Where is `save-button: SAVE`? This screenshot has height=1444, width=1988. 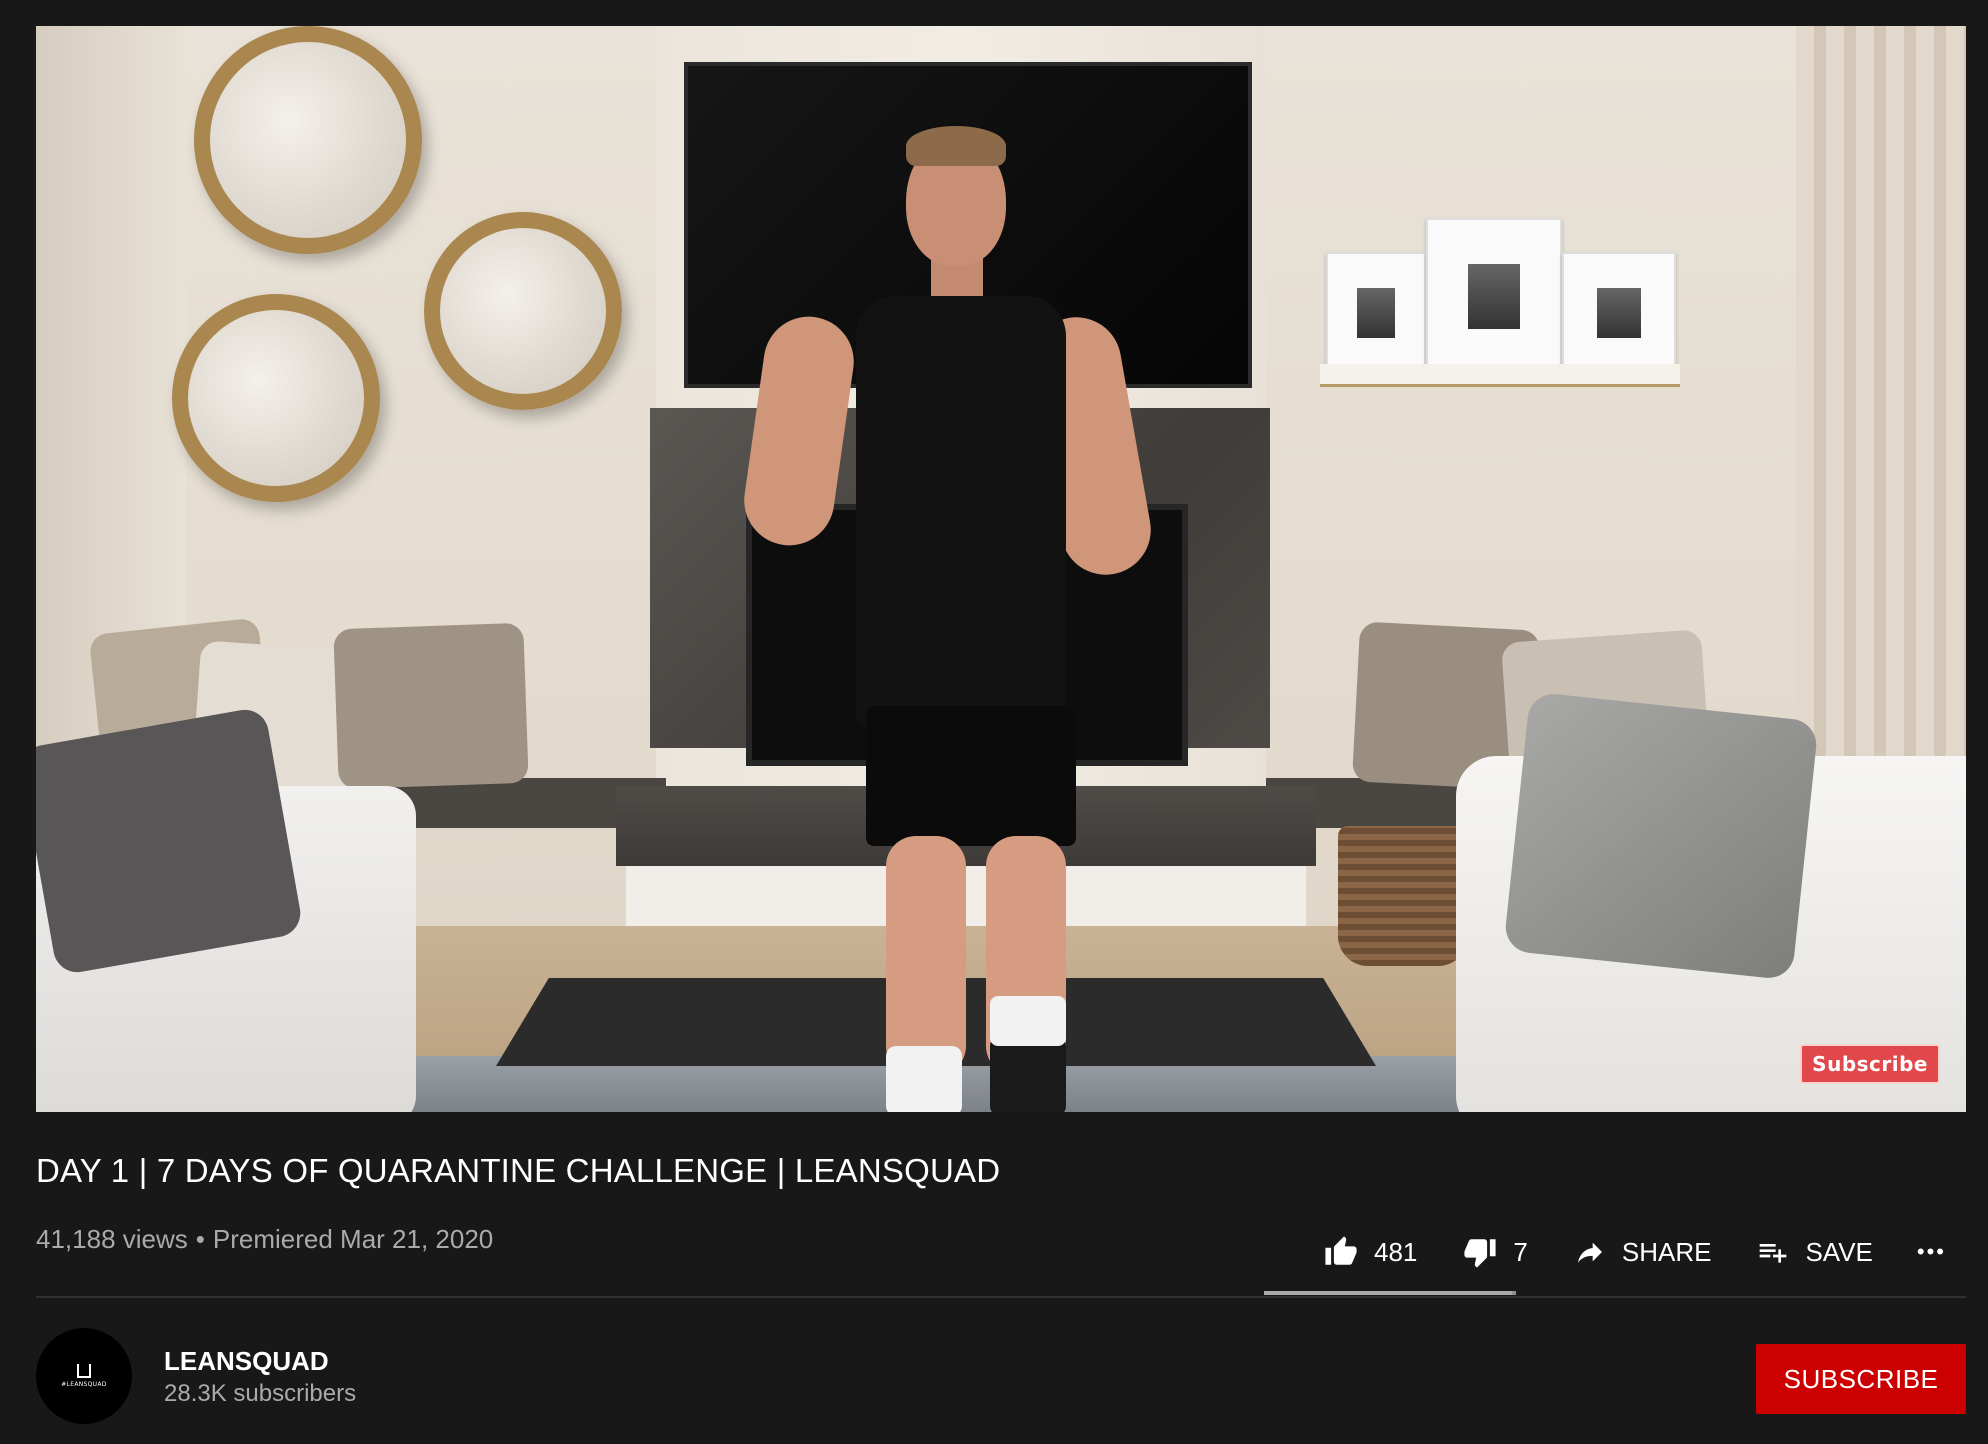 save-button: SAVE is located at coordinates (1814, 1252).